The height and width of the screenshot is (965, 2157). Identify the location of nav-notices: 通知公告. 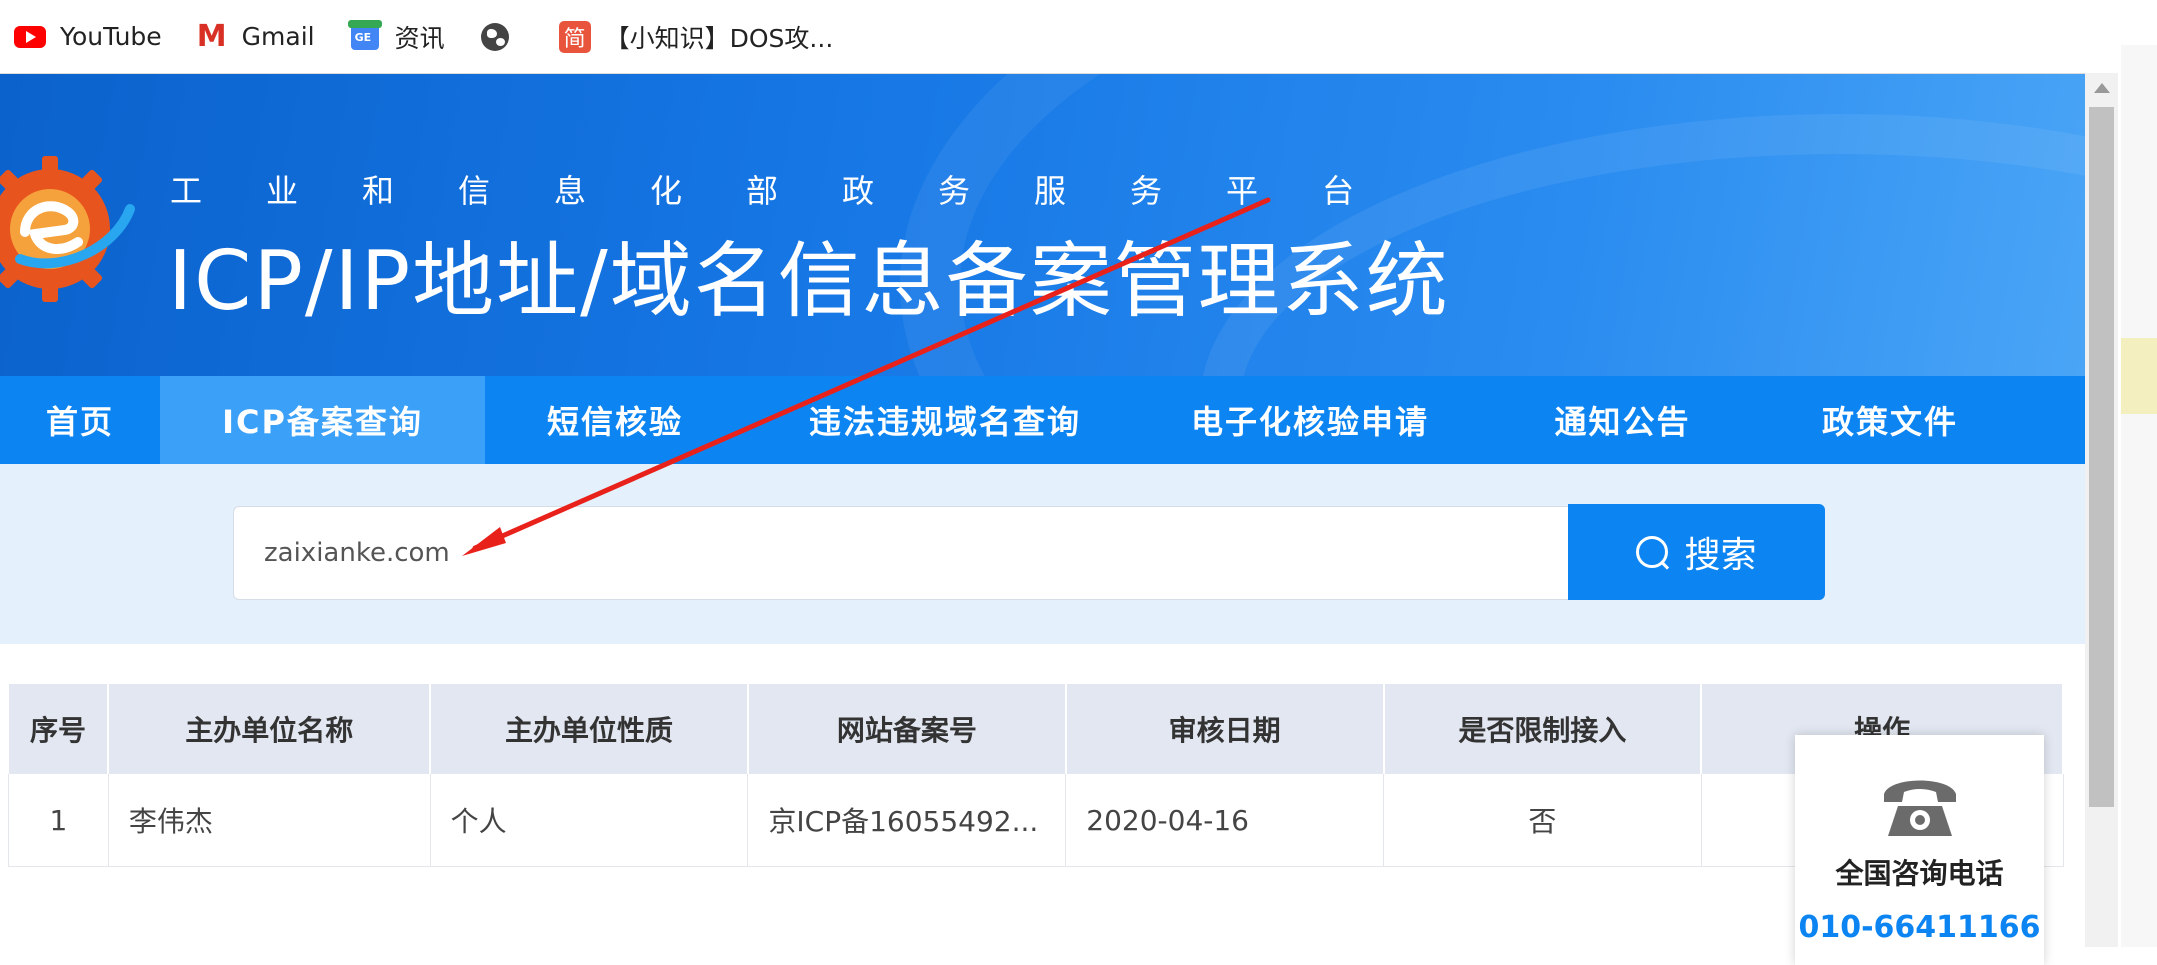
(1622, 420).